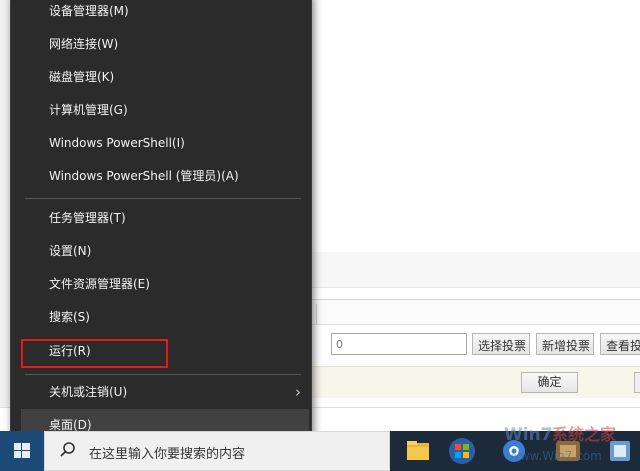 The image size is (640, 471). Describe the element at coordinates (637, 382) in the screenshot. I see `secondary-confirm-button` at that location.